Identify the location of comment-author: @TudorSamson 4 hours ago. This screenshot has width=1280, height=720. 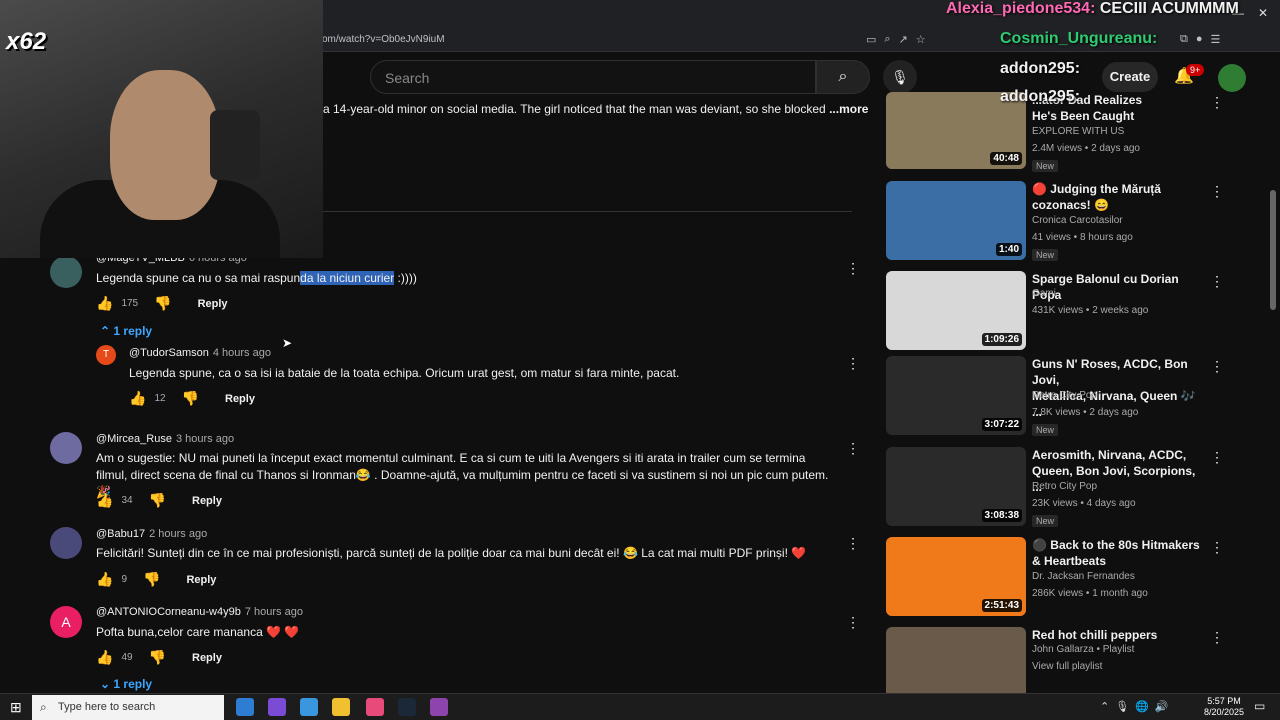
(200, 353).